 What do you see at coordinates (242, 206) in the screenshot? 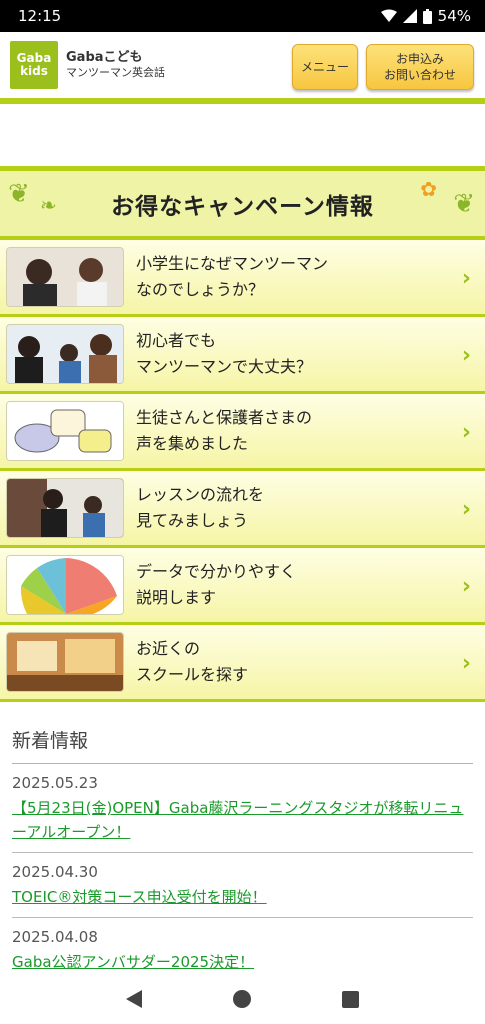
I see `campaign-title: お得なキャンペーン情報` at bounding box center [242, 206].